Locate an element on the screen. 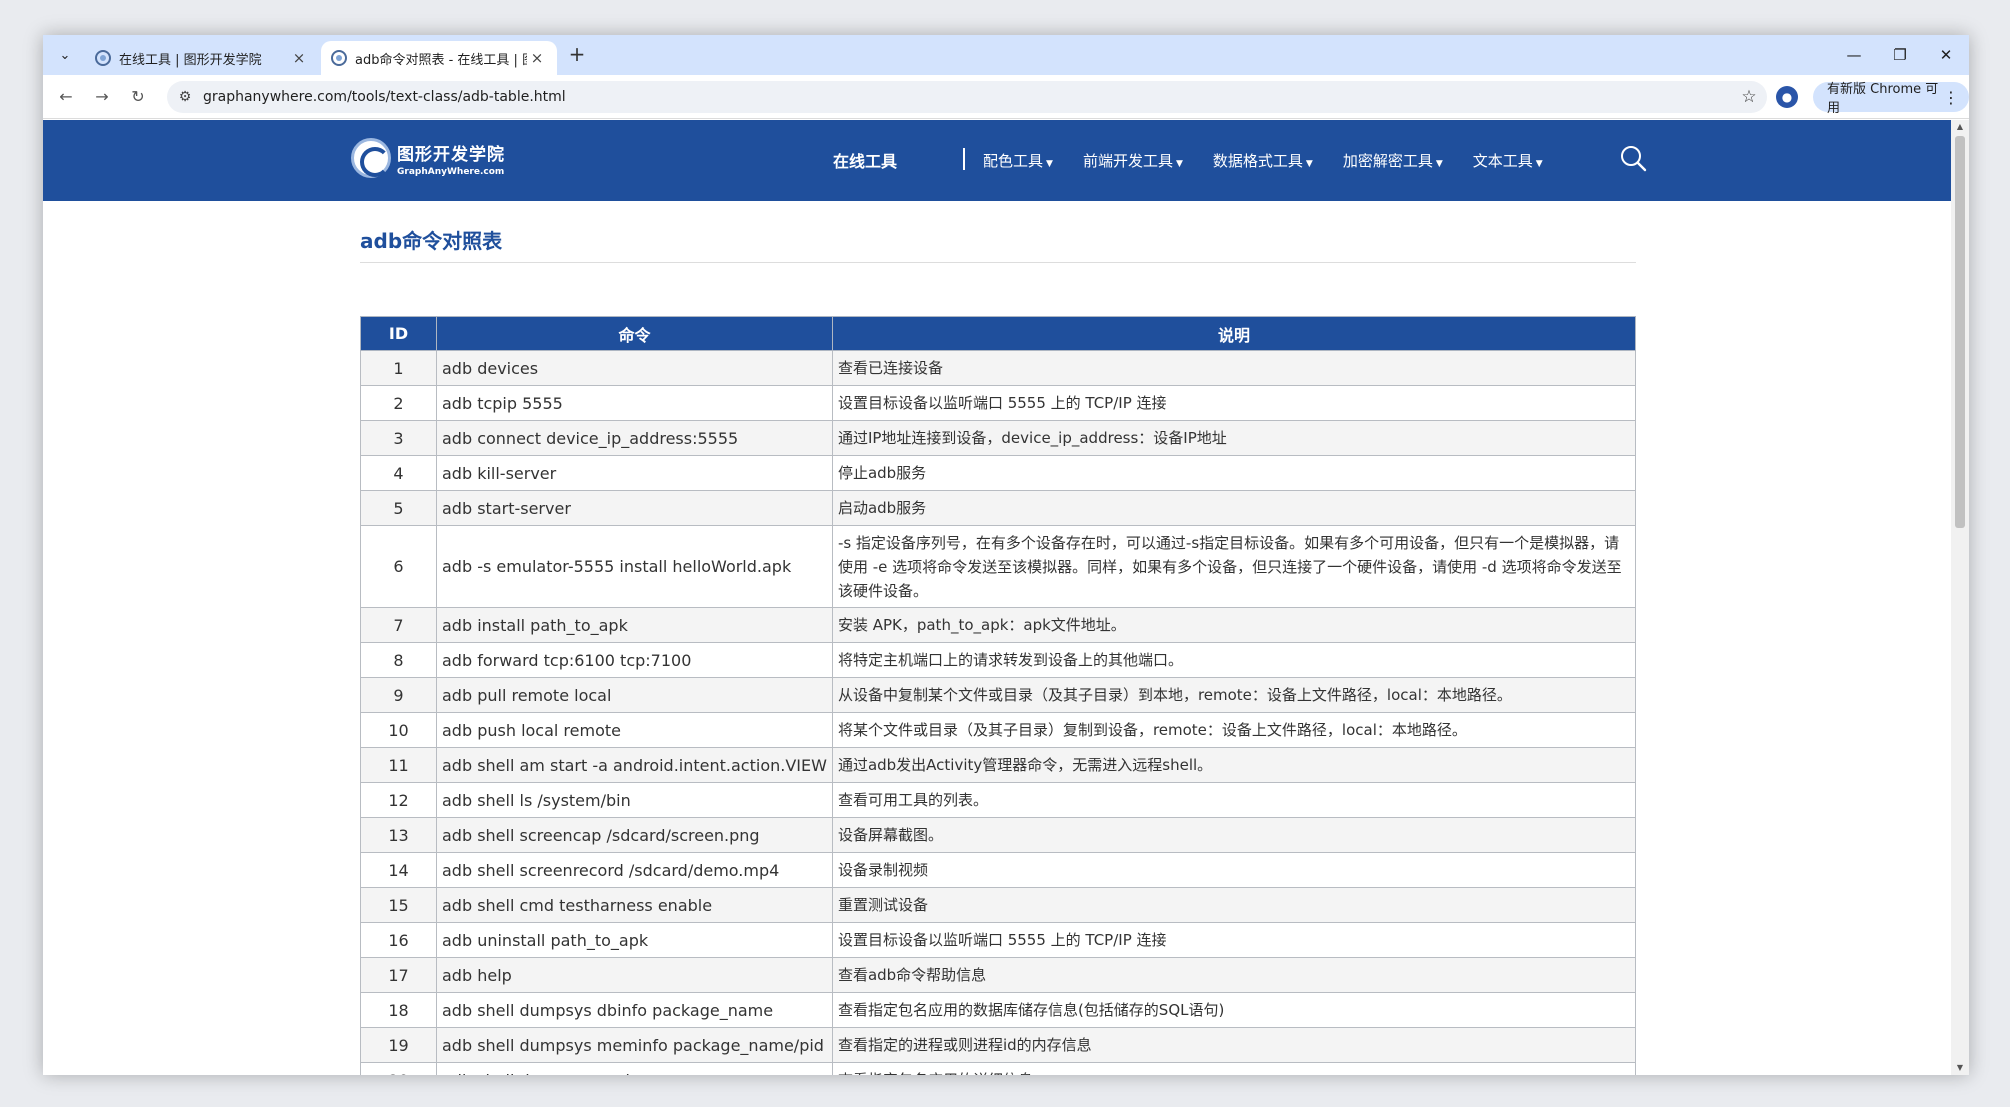 Image resolution: width=2010 pixels, height=1107 pixels. nav-online-tools: 在线工具 is located at coordinates (865, 160).